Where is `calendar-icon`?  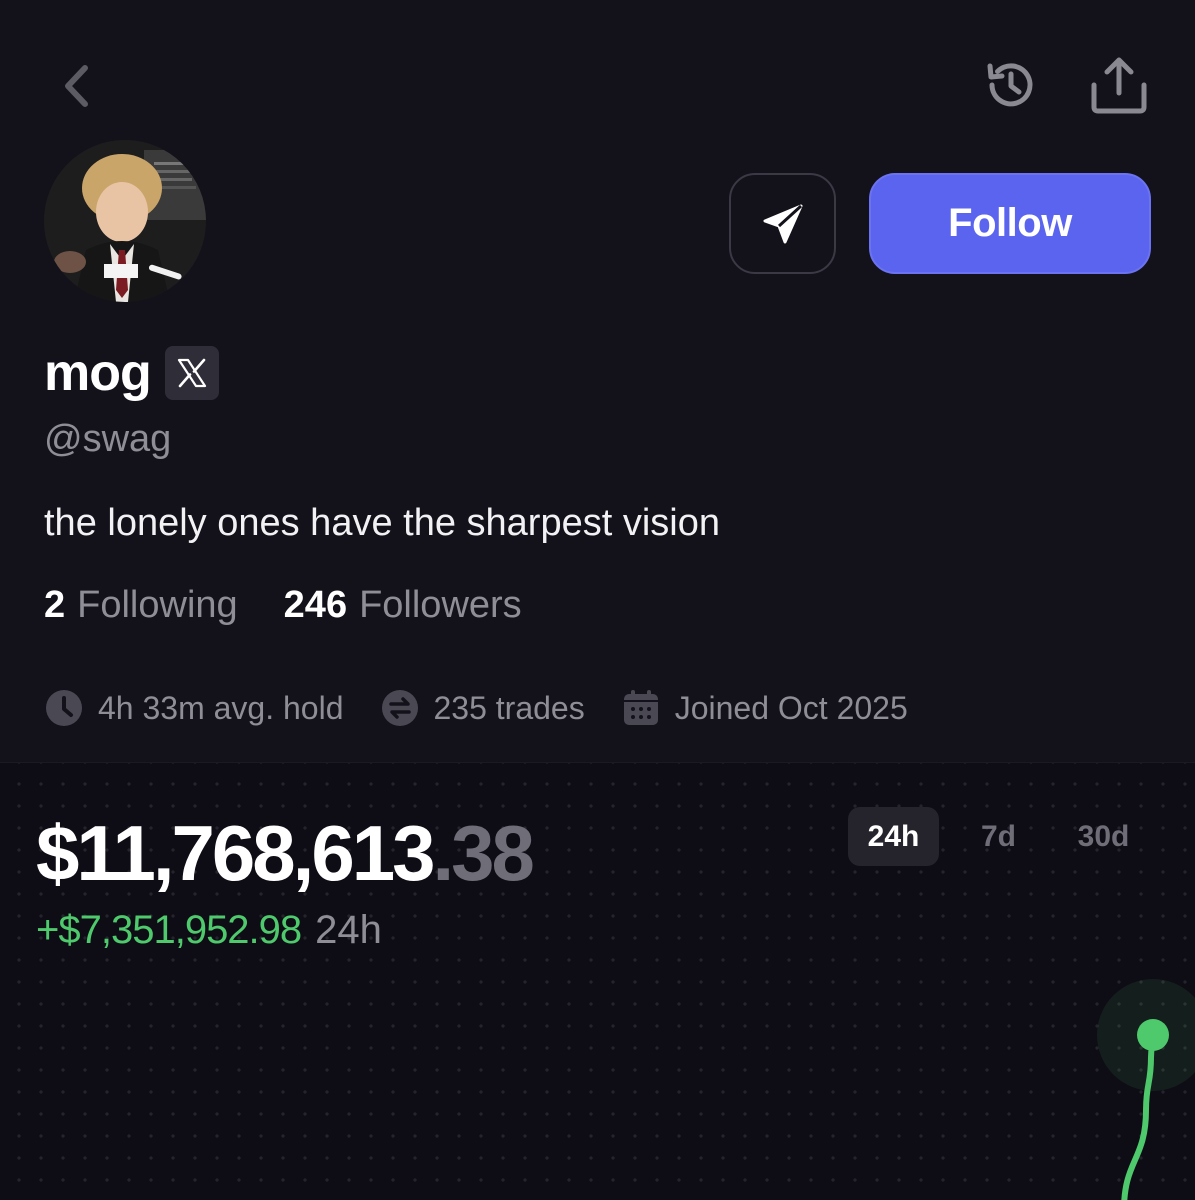 calendar-icon is located at coordinates (641, 708).